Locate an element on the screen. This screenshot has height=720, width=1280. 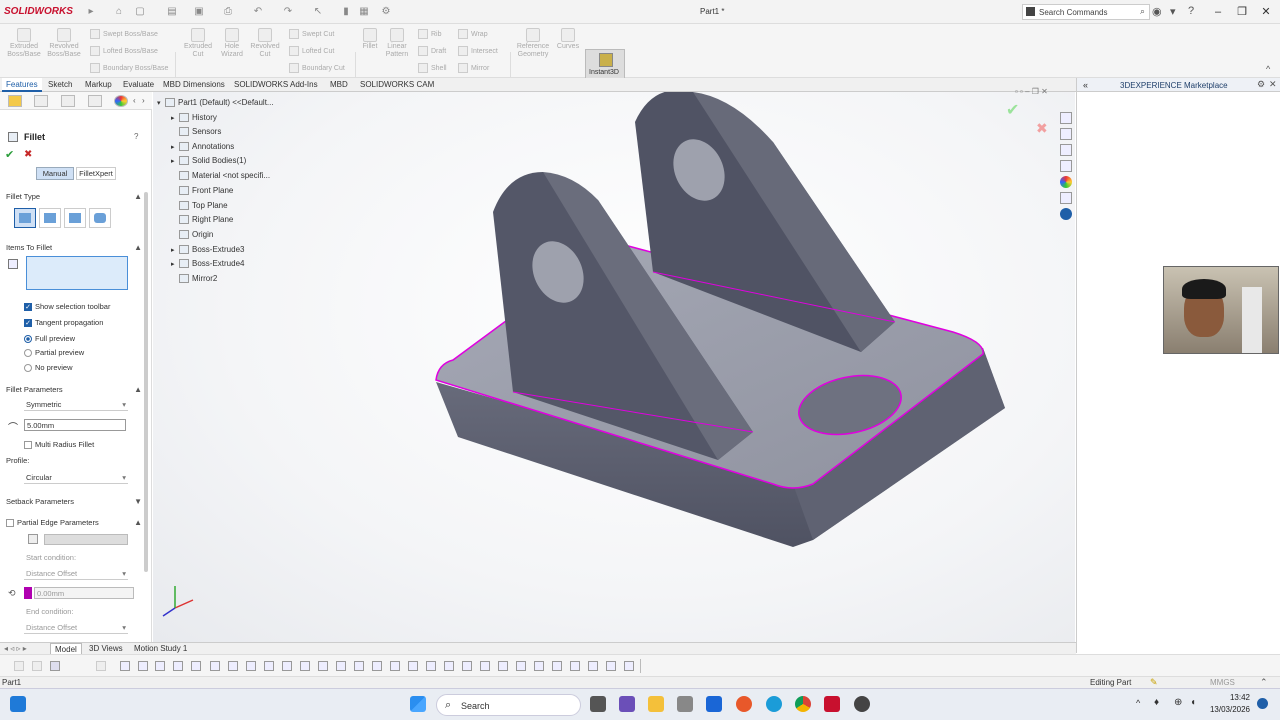
3dexperience-icon is located at coordinates (1066, 214).